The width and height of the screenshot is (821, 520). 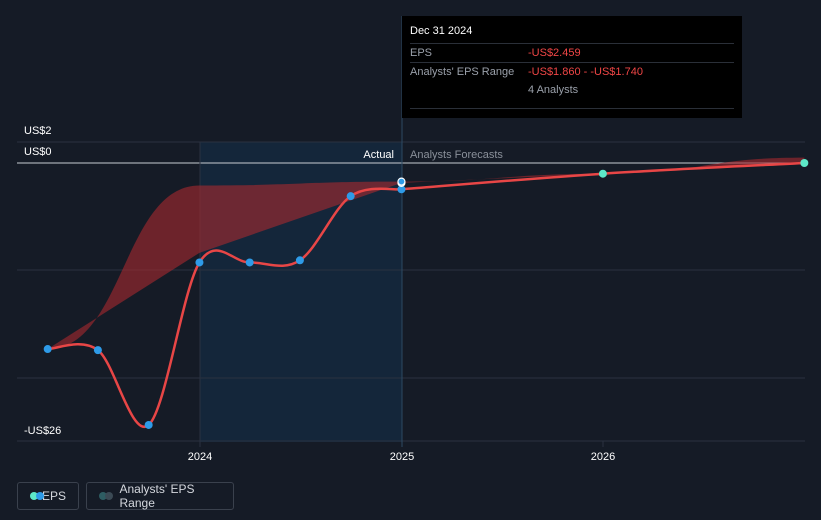 I want to click on tooltip-eps-row: EPS -US$2.459, so click(x=572, y=52).